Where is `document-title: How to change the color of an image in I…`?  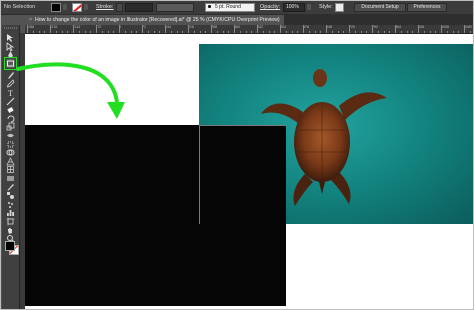 document-title: How to change the color of an image in I… is located at coordinates (157, 20).